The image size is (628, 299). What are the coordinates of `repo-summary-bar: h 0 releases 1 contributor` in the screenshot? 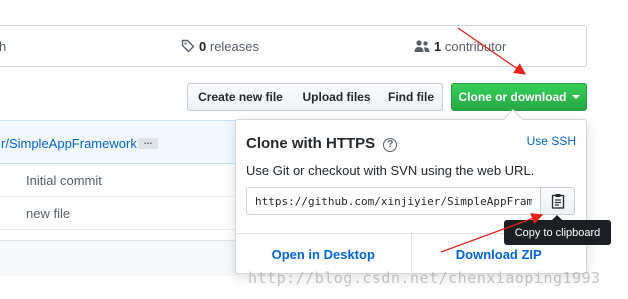 It's located at (293, 46).